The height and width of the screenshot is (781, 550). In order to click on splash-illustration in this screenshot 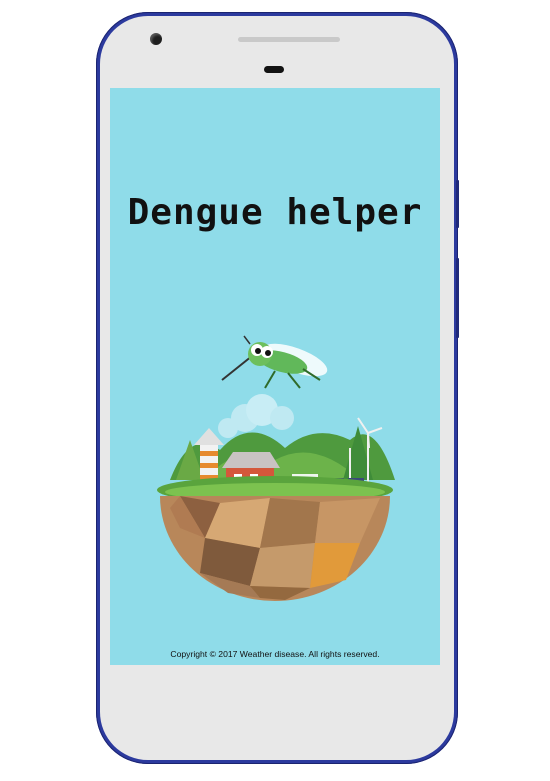, I will do `click(276, 468)`.